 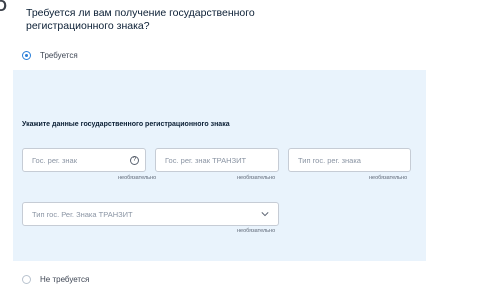 I want to click on transit-plate-type-optional-note: необязательно, so click(x=256, y=231).